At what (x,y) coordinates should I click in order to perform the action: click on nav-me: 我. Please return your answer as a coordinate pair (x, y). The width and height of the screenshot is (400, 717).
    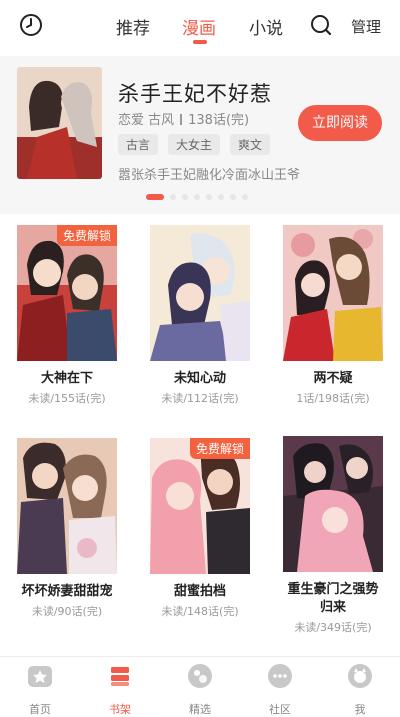
    Looking at the image, I should click on (360, 690).